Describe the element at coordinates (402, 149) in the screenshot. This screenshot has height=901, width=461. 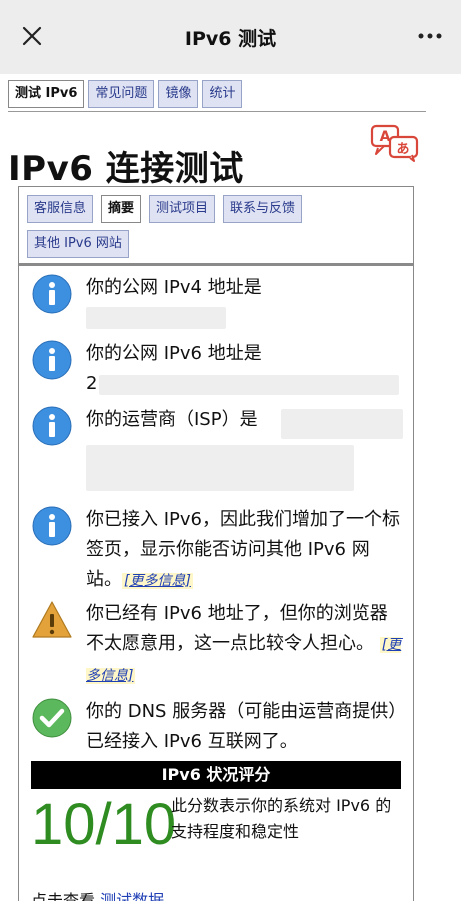
I see `svg-text: あ` at that location.